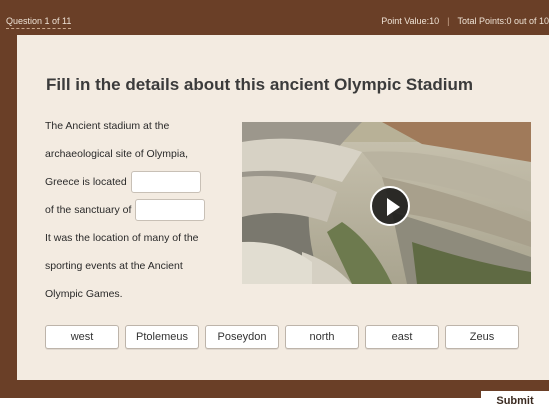 Image resolution: width=549 pixels, height=411 pixels. I want to click on choice-north: north, so click(322, 337).